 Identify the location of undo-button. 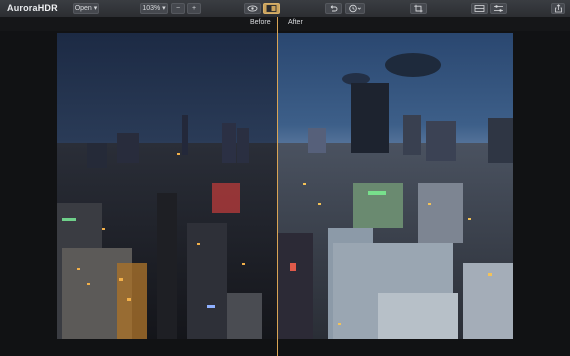
(333, 8).